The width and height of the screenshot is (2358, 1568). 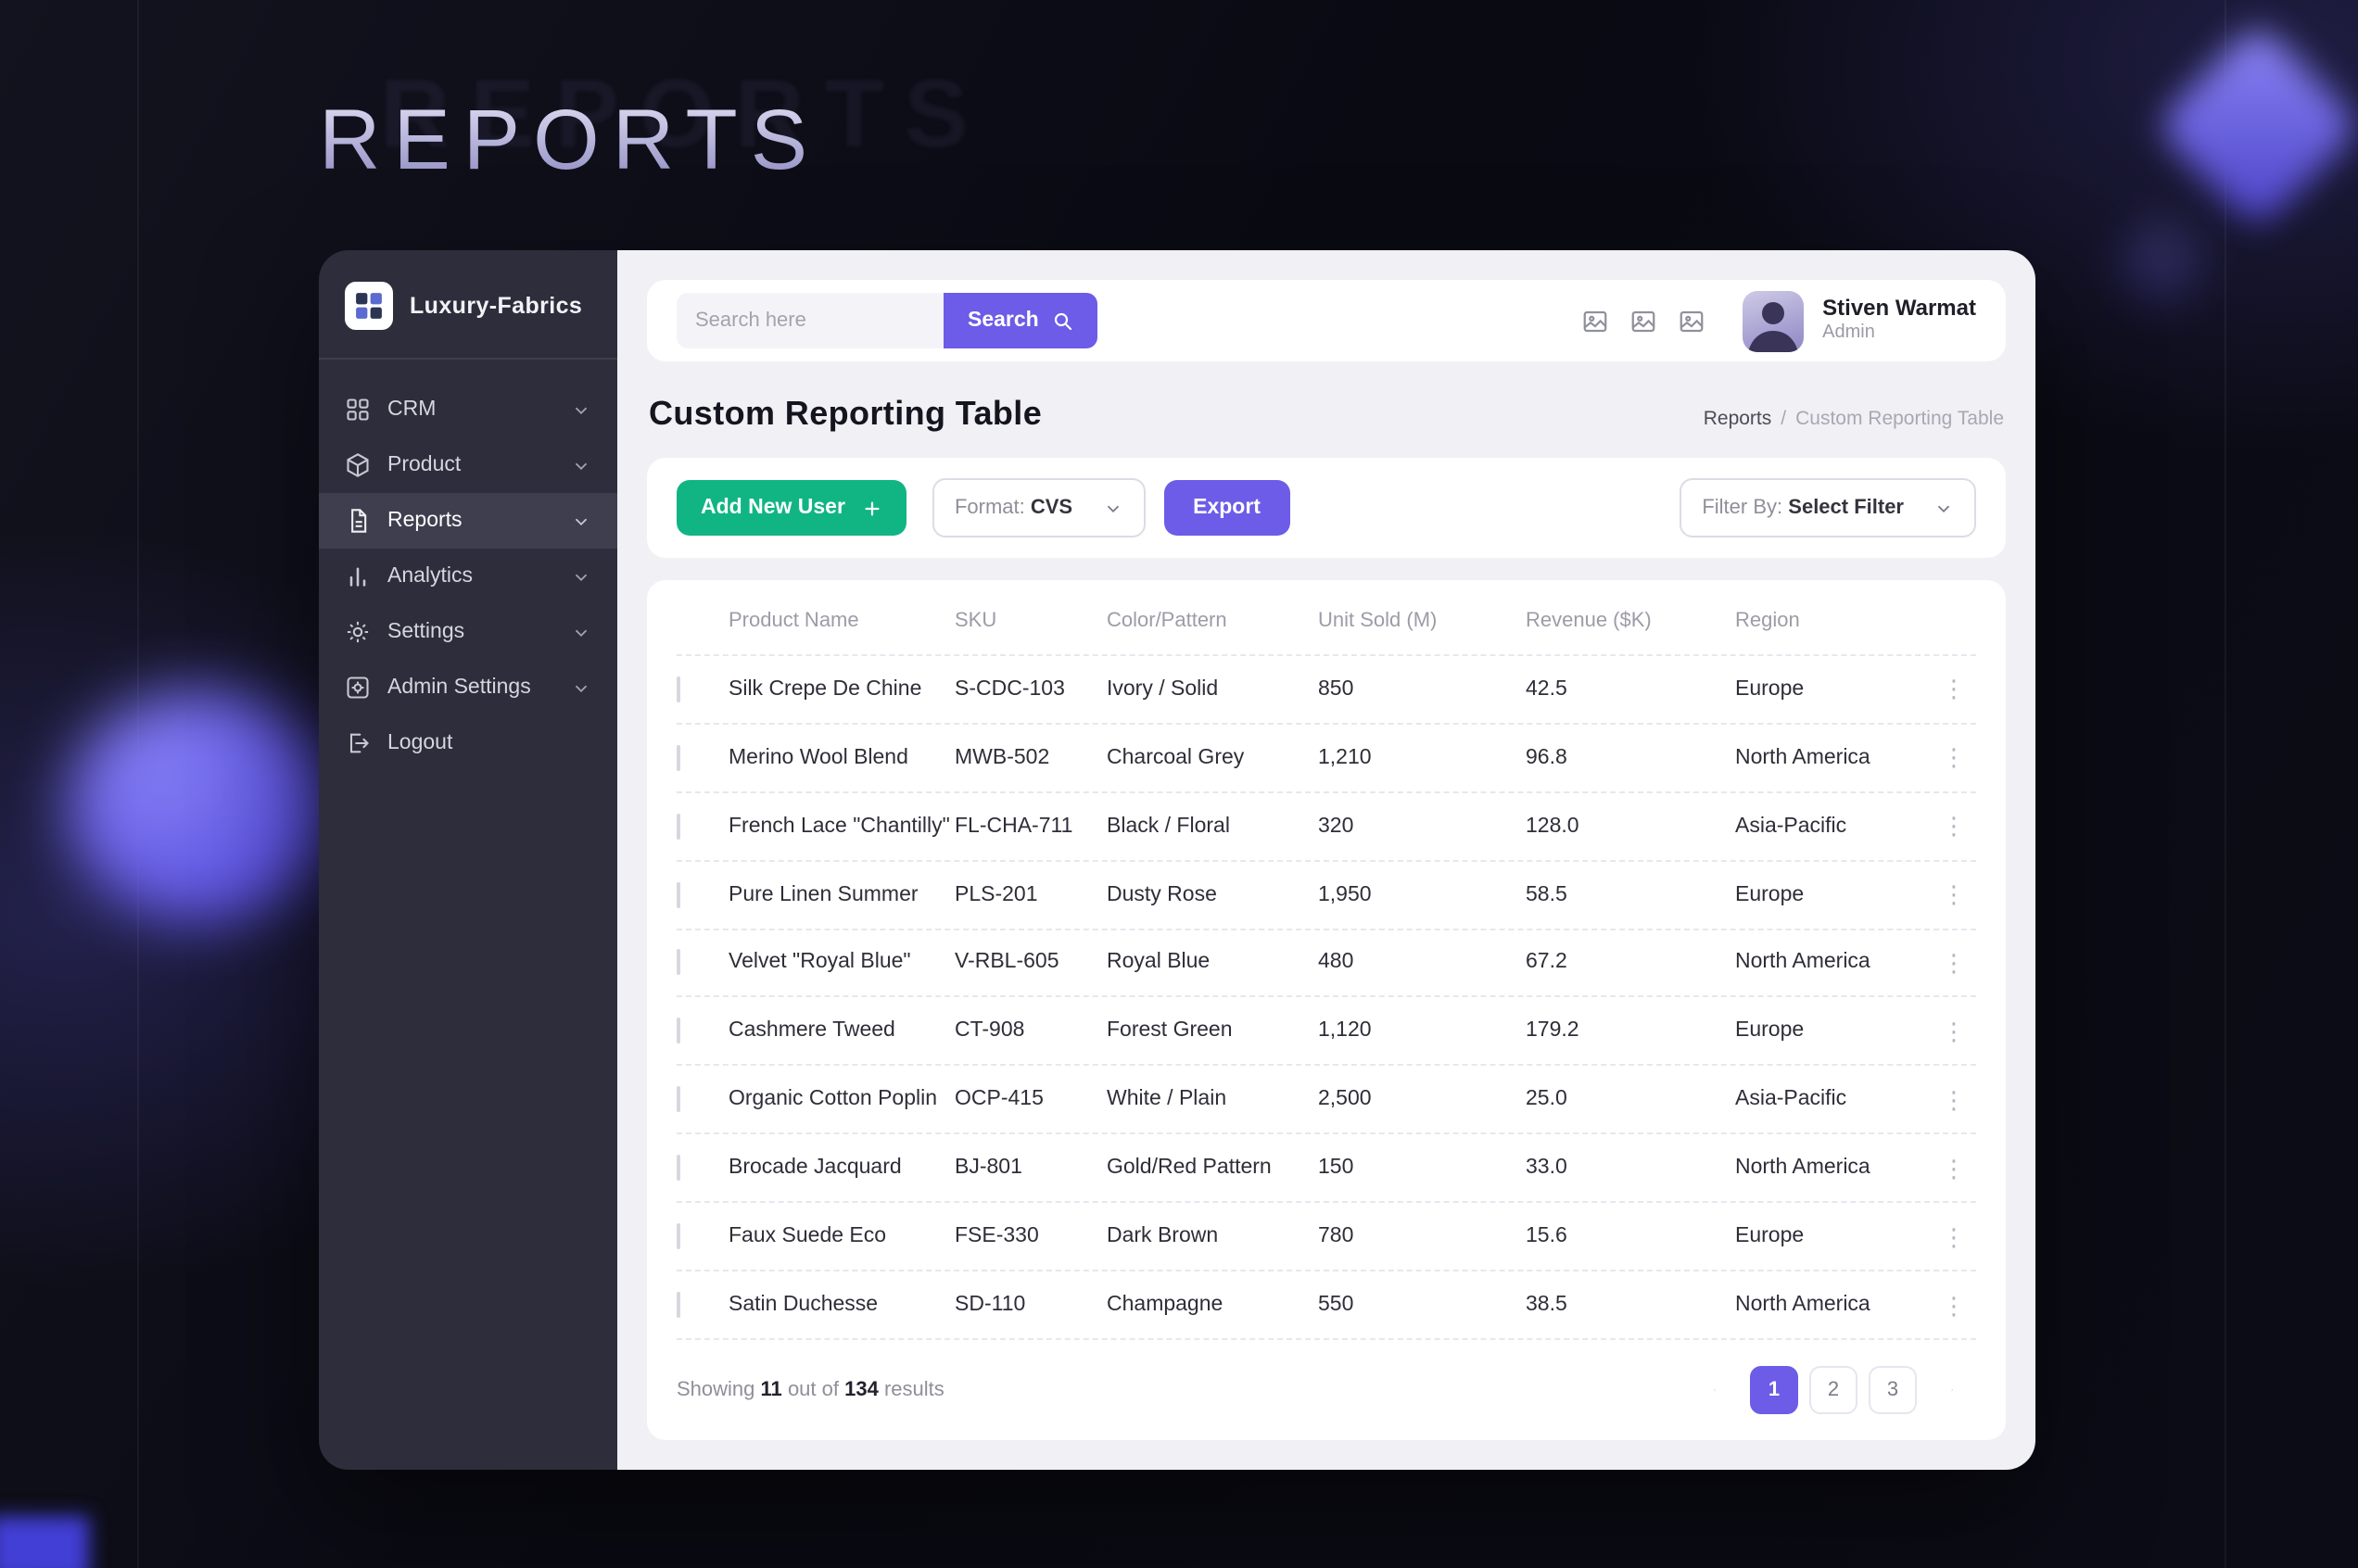 I want to click on format-select-value: CVS, so click(x=1051, y=508).